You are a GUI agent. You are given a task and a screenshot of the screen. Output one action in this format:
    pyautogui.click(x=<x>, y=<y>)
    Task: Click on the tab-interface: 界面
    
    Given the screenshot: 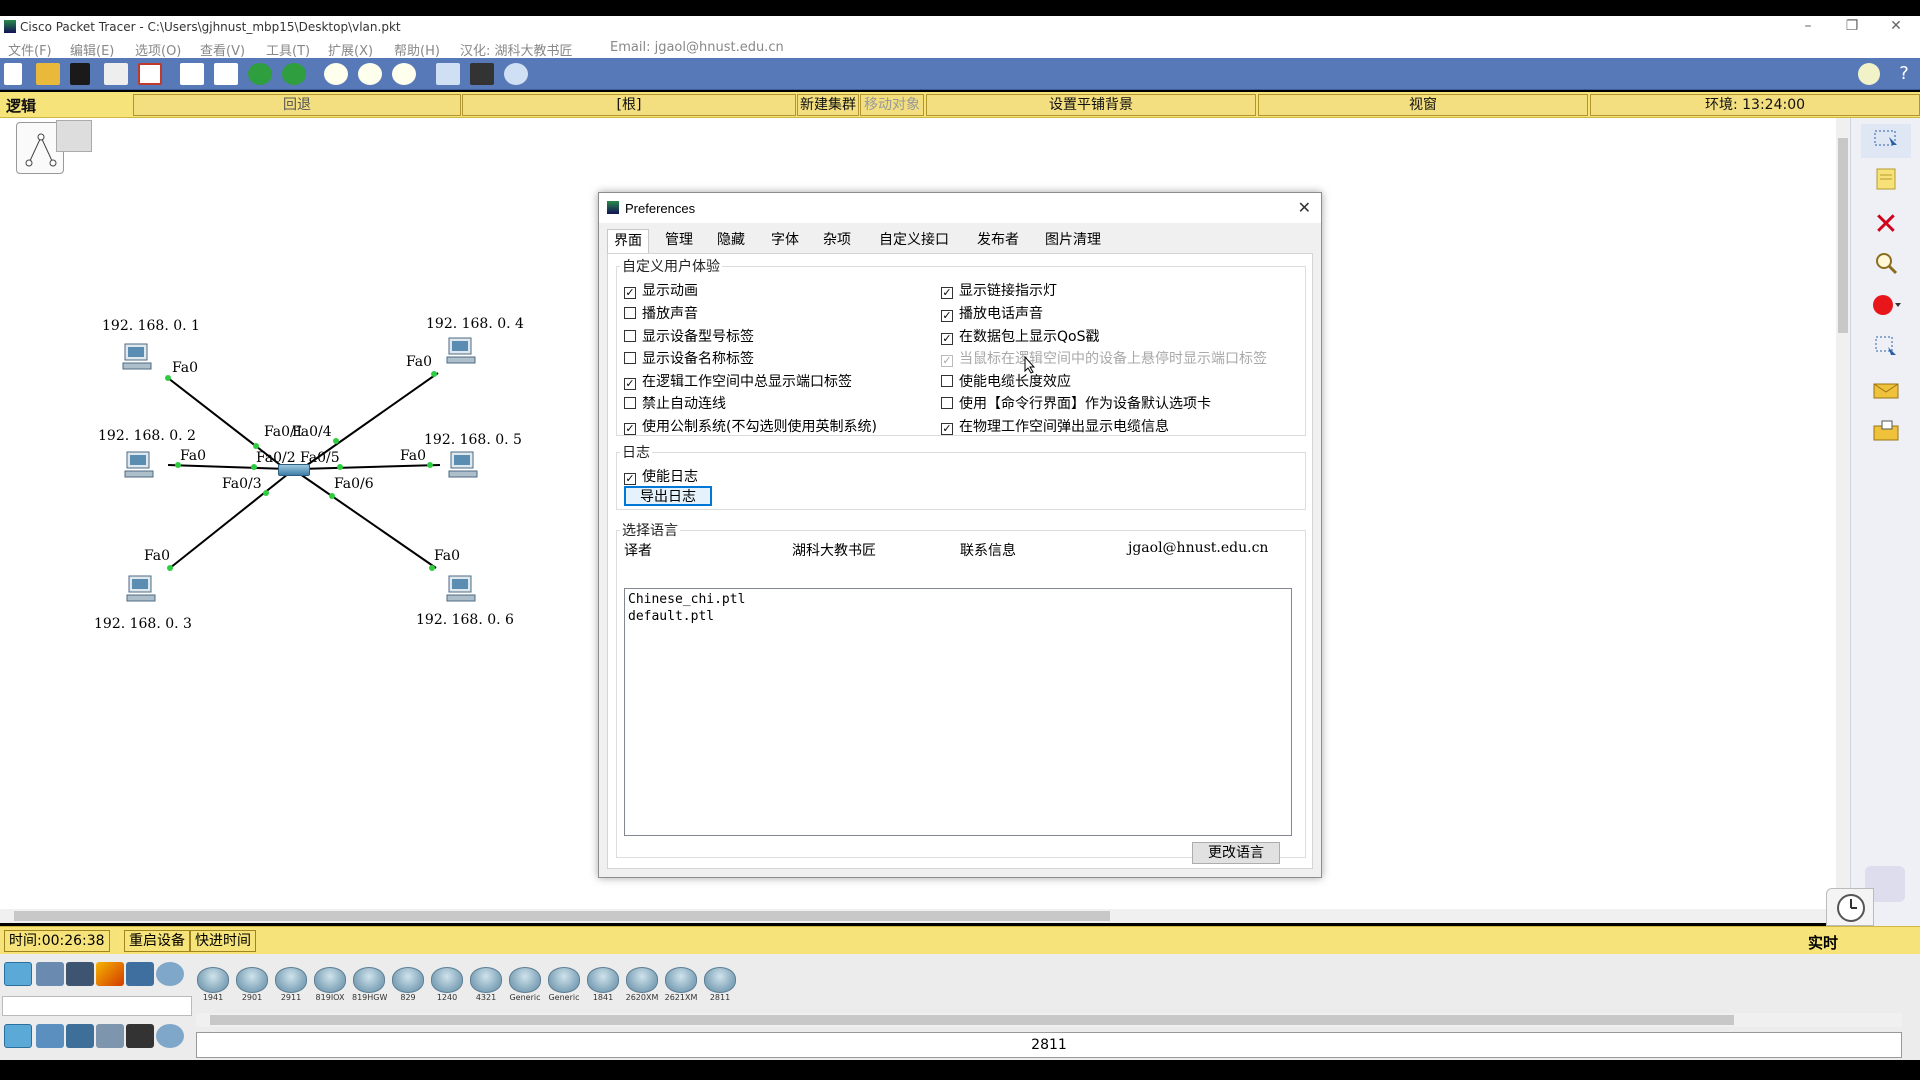 What is the action you would take?
    pyautogui.click(x=628, y=241)
    